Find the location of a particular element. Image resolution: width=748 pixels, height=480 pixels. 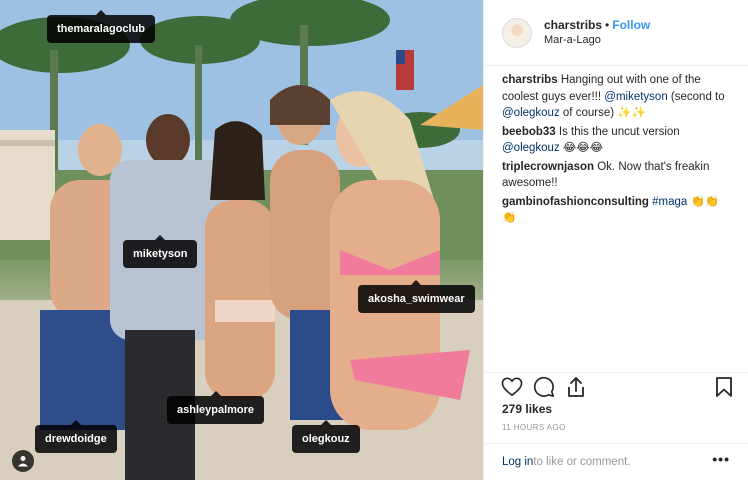

post-time: 11 HOURS AGO is located at coordinates (534, 427).